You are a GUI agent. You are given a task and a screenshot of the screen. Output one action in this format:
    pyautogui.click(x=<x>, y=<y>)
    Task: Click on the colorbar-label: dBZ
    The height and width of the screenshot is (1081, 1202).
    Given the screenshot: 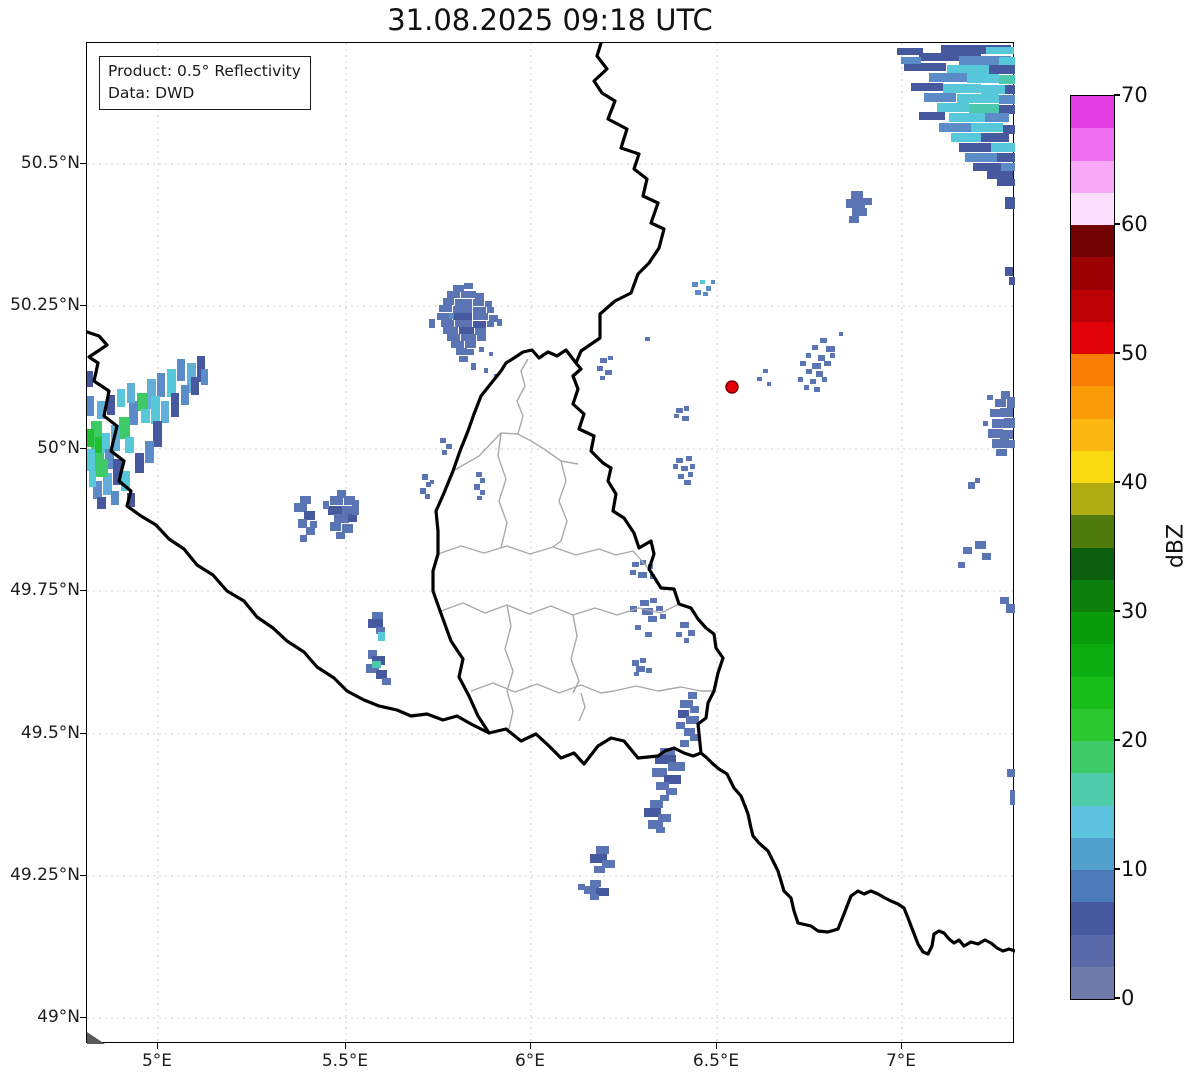 What is the action you would take?
    pyautogui.click(x=1176, y=546)
    